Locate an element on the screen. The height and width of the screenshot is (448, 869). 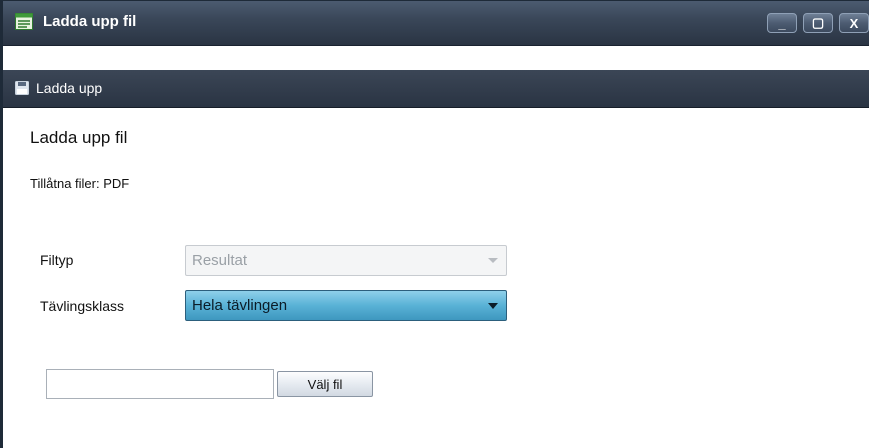
upload-button: Ladda upp is located at coordinates (58, 88).